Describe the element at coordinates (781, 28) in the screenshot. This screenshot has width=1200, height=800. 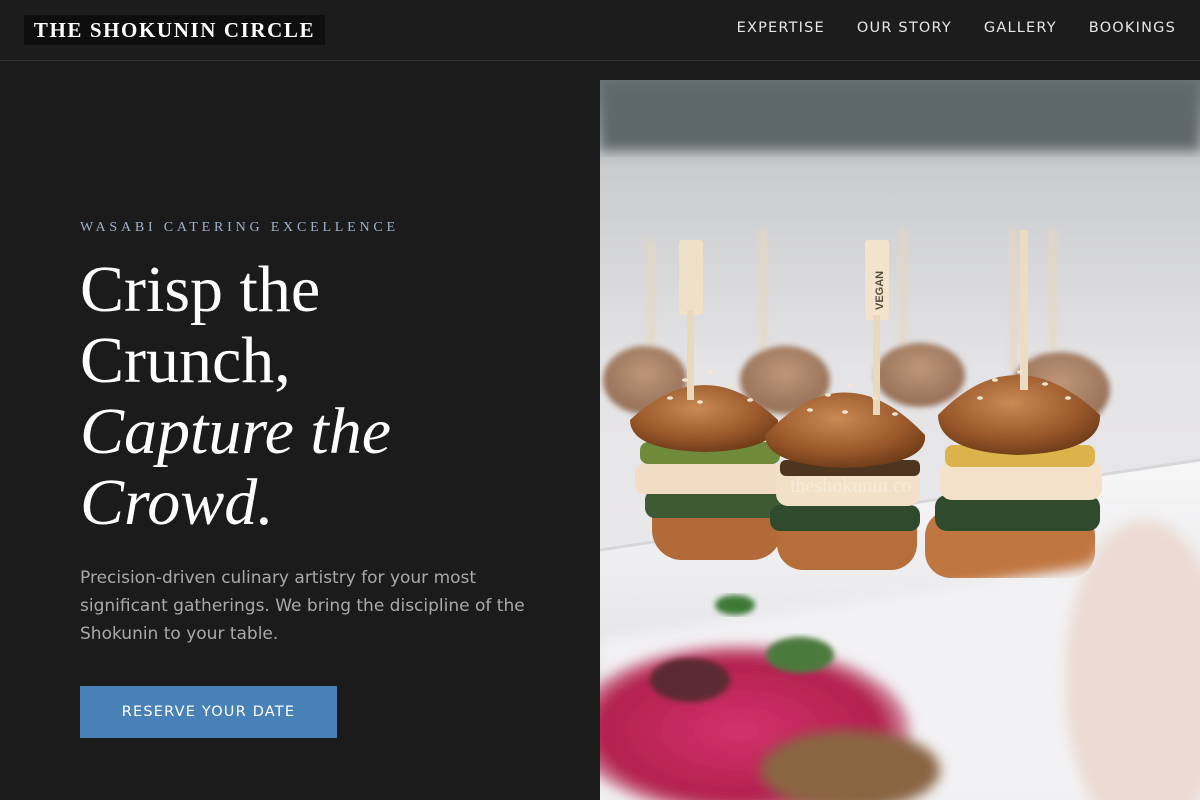
I see `nav-link-expertise: EXPERTISE` at that location.